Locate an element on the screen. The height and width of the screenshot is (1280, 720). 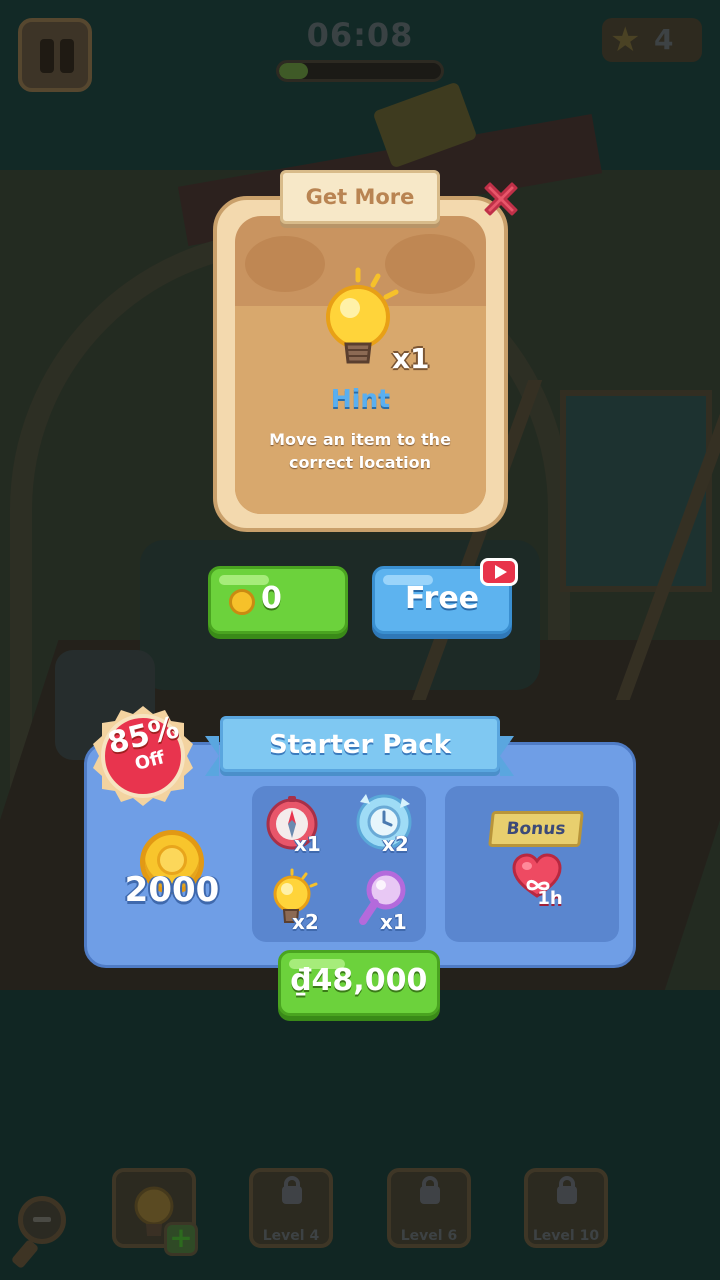
buy-starter-pack-button: ₫48,000 is located at coordinates (359, 983).